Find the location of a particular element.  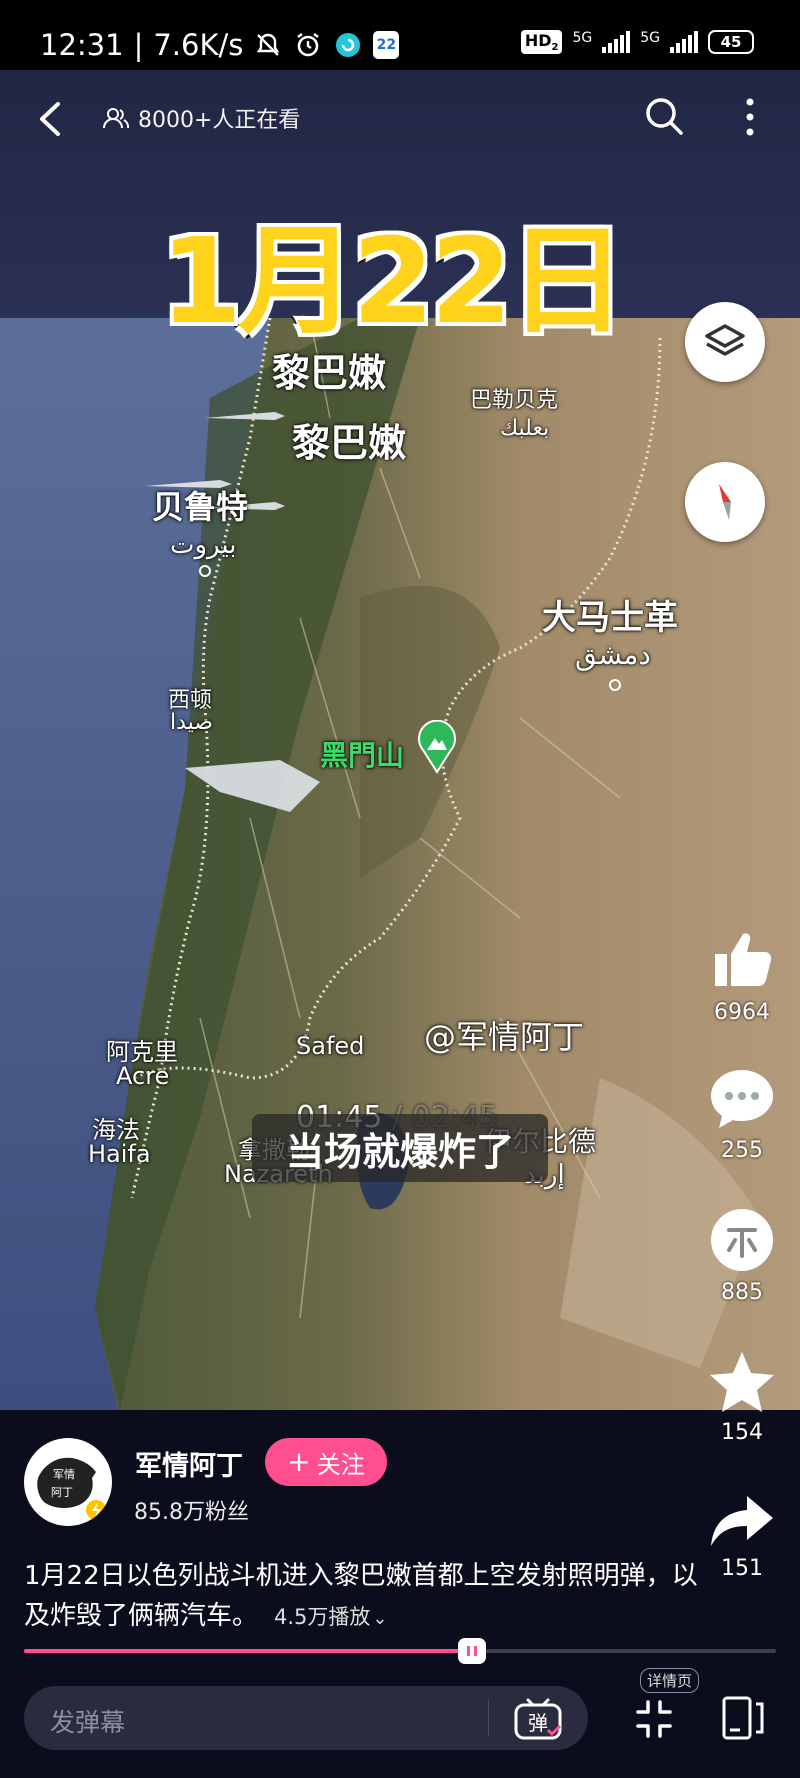

comment-button: 255 is located at coordinates (742, 1114).